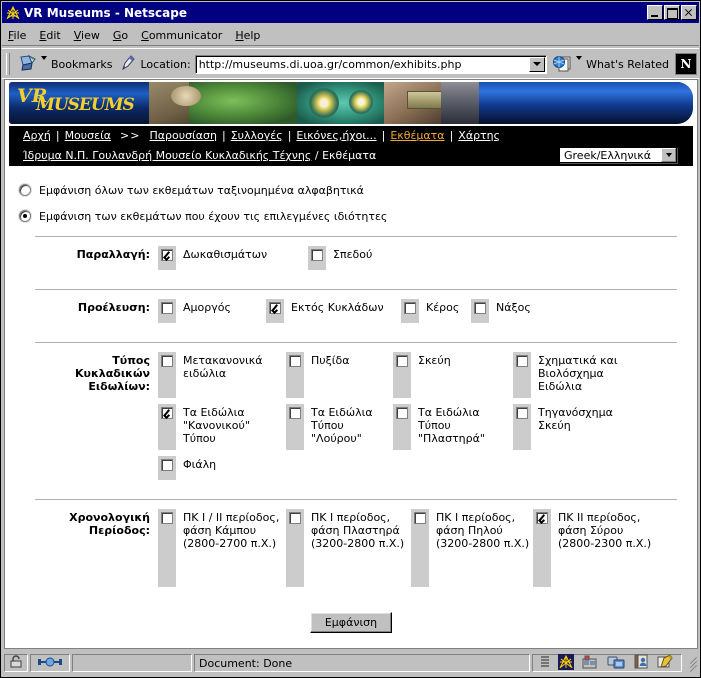  Describe the element at coordinates (257, 135) in the screenshot. I see `nav-link-sylloges: Συλλογές` at that location.